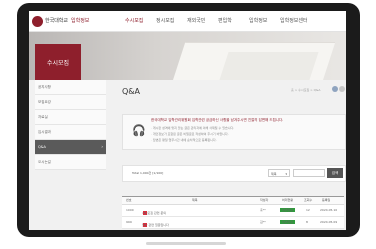  What do you see at coordinates (264, 20) in the screenshot?
I see `nav-item-info: 입학정보` at bounding box center [264, 20].